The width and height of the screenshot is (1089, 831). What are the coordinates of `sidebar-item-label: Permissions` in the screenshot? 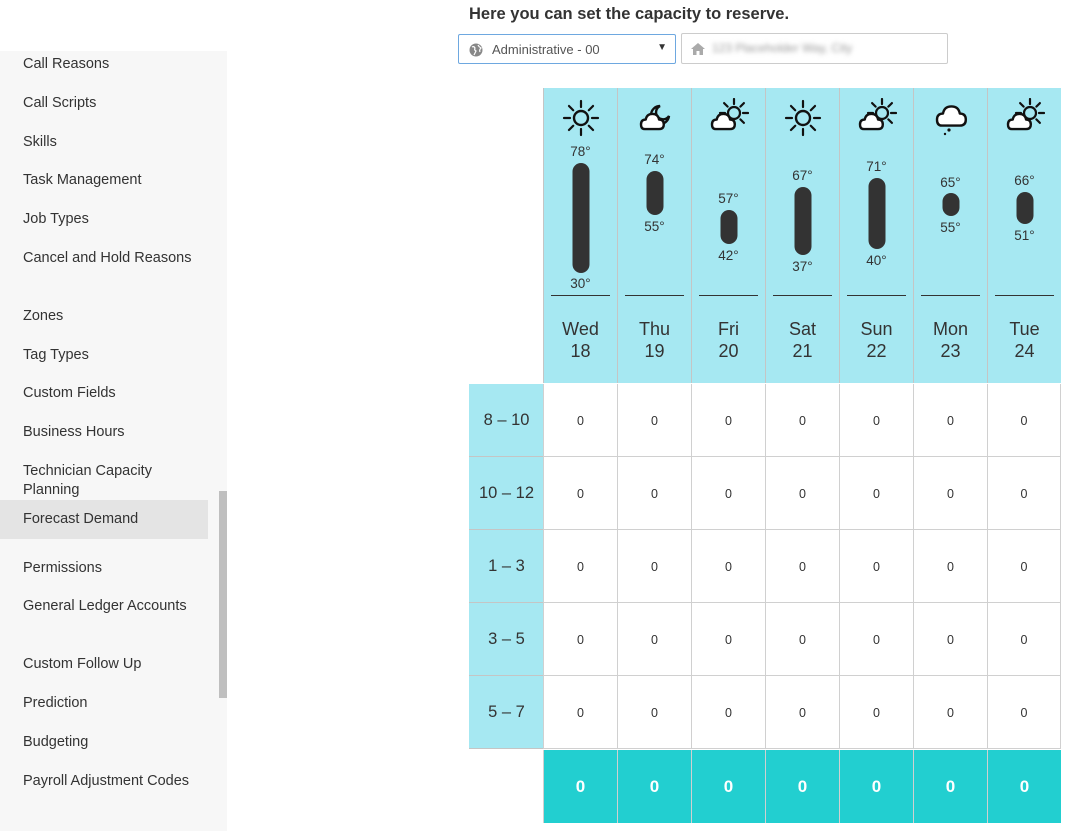 It's located at (62, 568).